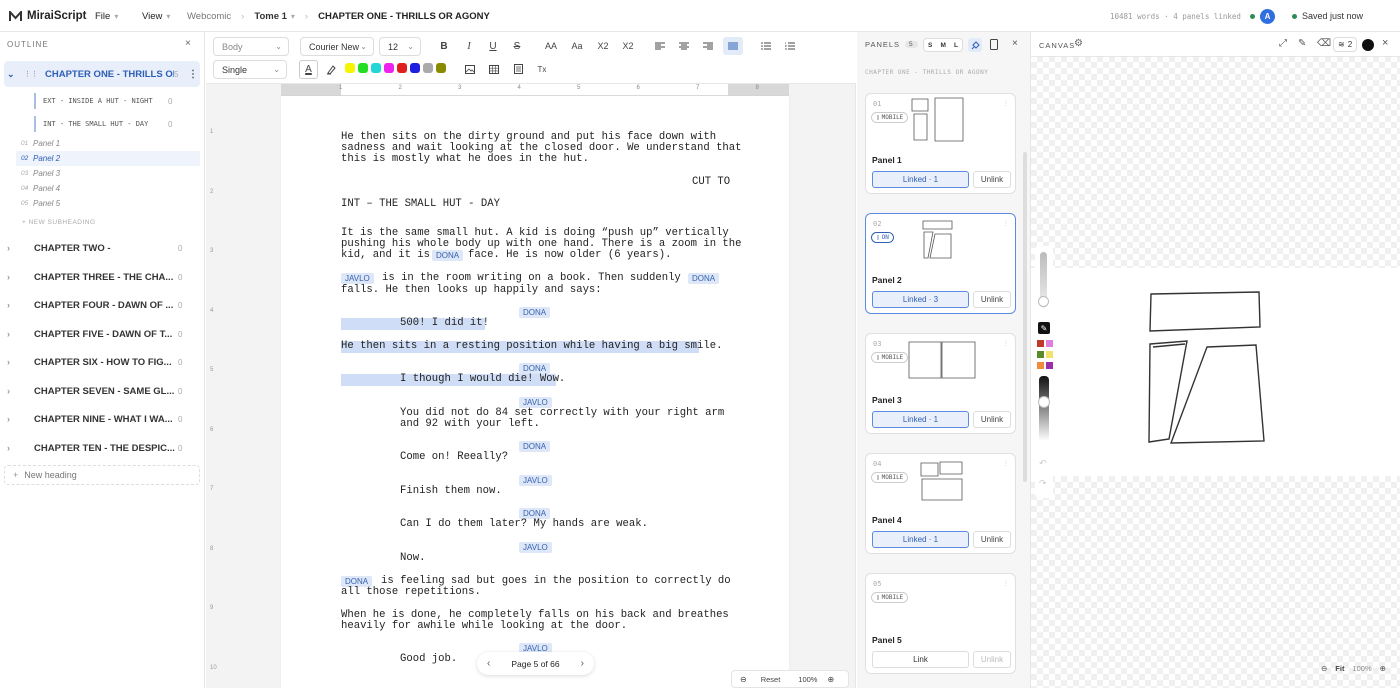 The width and height of the screenshot is (1400, 688). Describe the element at coordinates (108, 188) in the screenshot. I see `panel-item: 04 Panel 4` at that location.